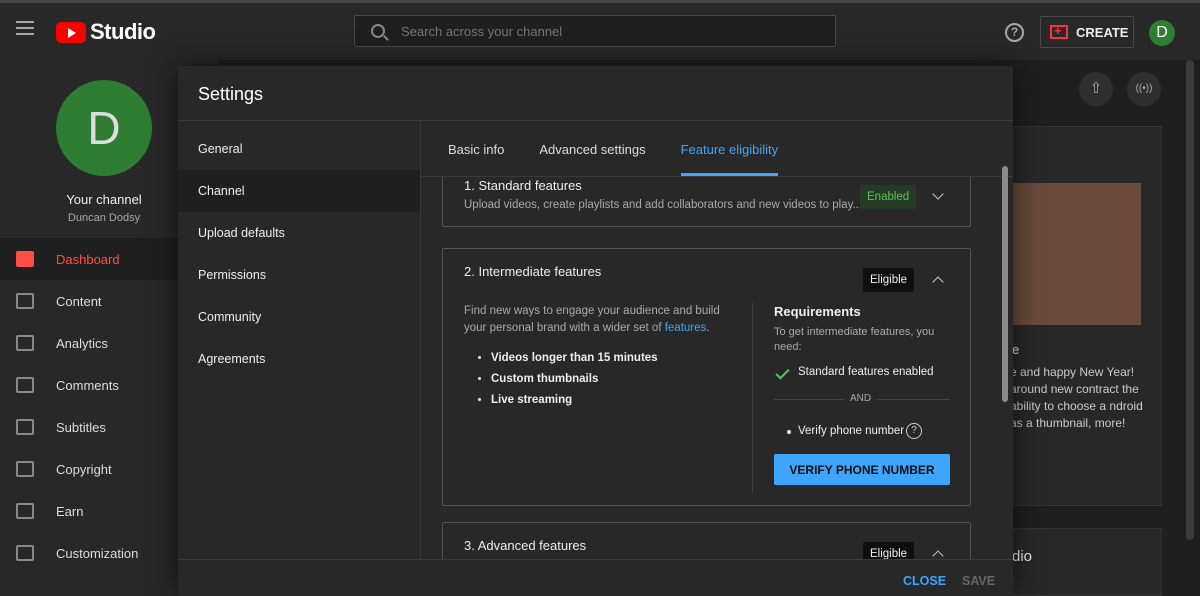 This screenshot has width=1200, height=596. I want to click on sidebar-item-label: Dashboard, so click(88, 259).